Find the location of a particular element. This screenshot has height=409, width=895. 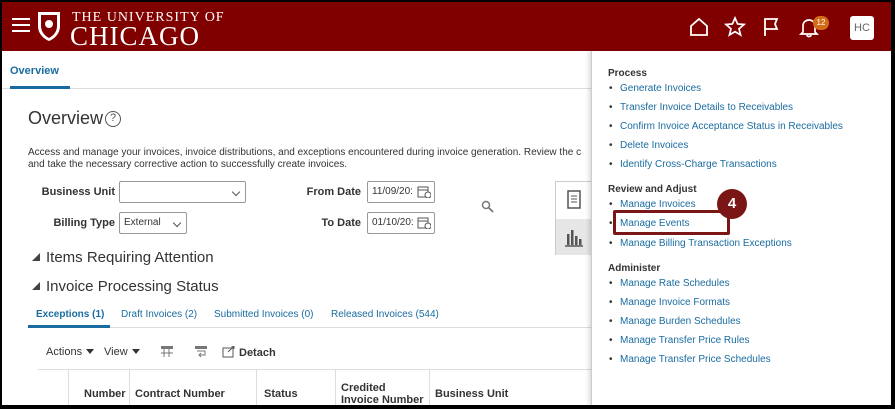

actions-menu: Actions is located at coordinates (70, 352).